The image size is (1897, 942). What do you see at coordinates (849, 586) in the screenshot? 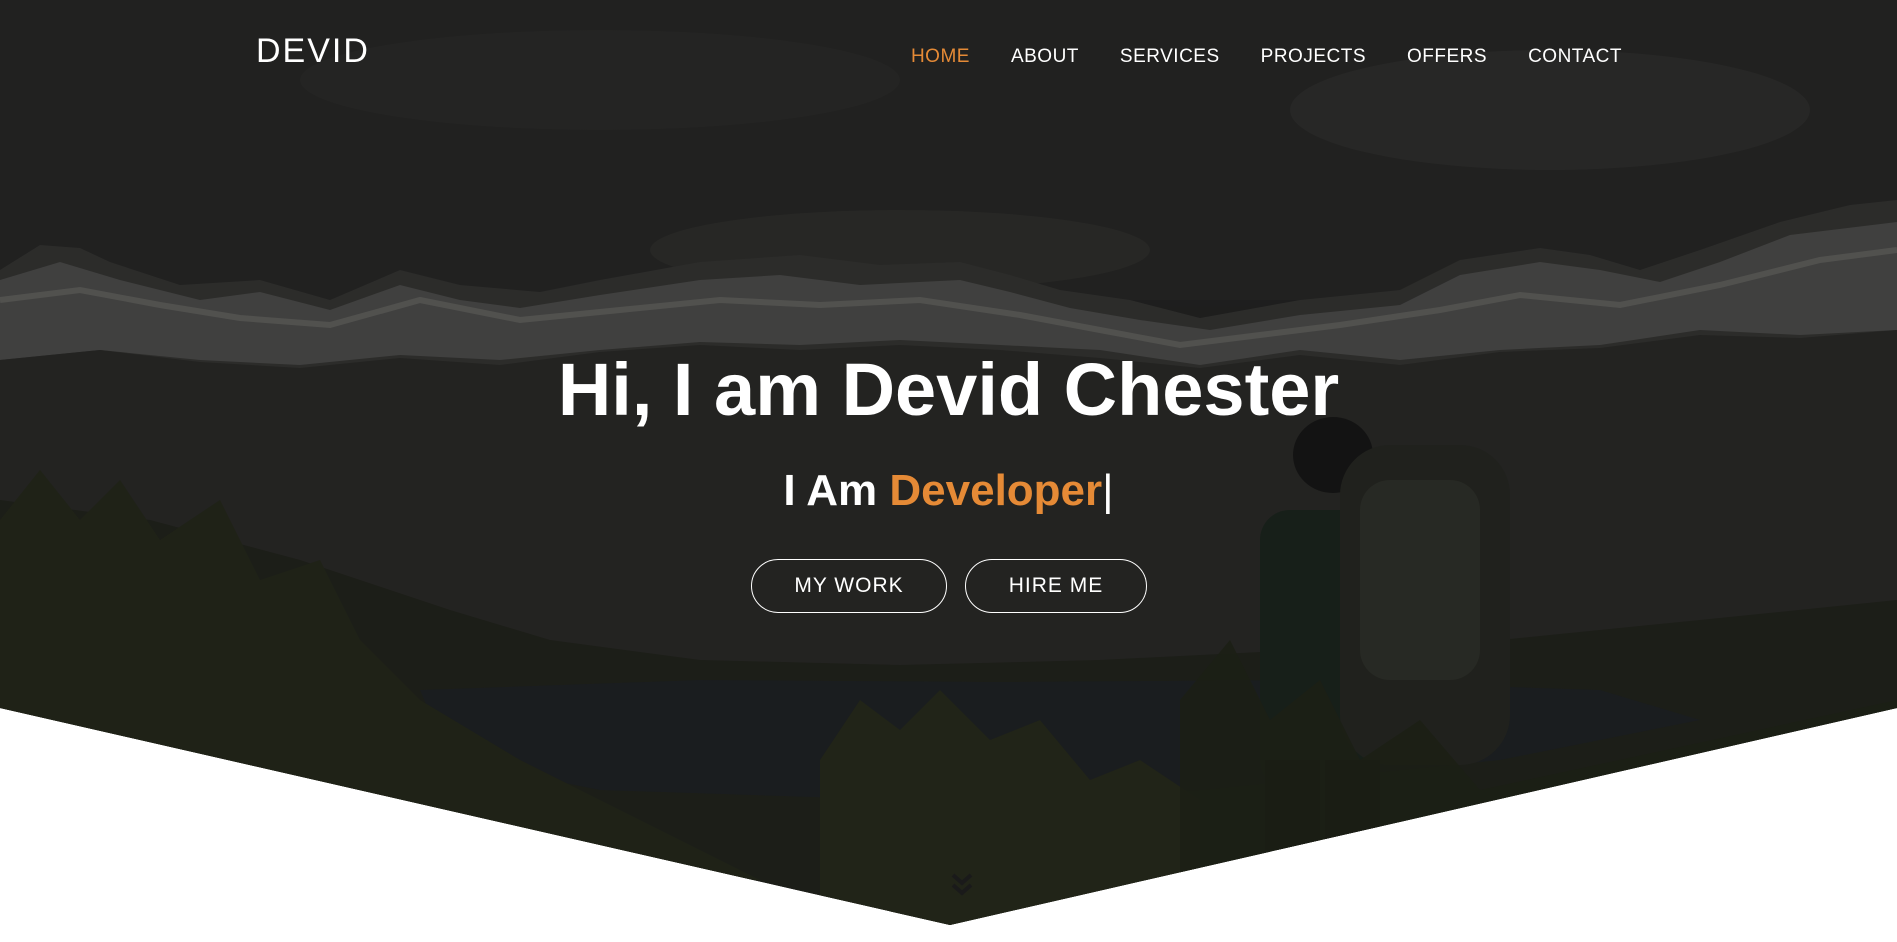
I see `my-work-button: MY WORK` at bounding box center [849, 586].